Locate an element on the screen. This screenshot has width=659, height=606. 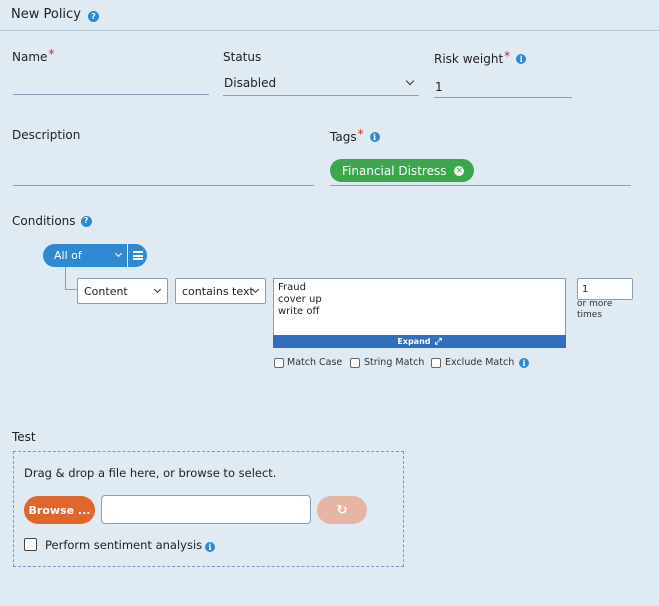
tags-label: Tags * i is located at coordinates (355, 135).